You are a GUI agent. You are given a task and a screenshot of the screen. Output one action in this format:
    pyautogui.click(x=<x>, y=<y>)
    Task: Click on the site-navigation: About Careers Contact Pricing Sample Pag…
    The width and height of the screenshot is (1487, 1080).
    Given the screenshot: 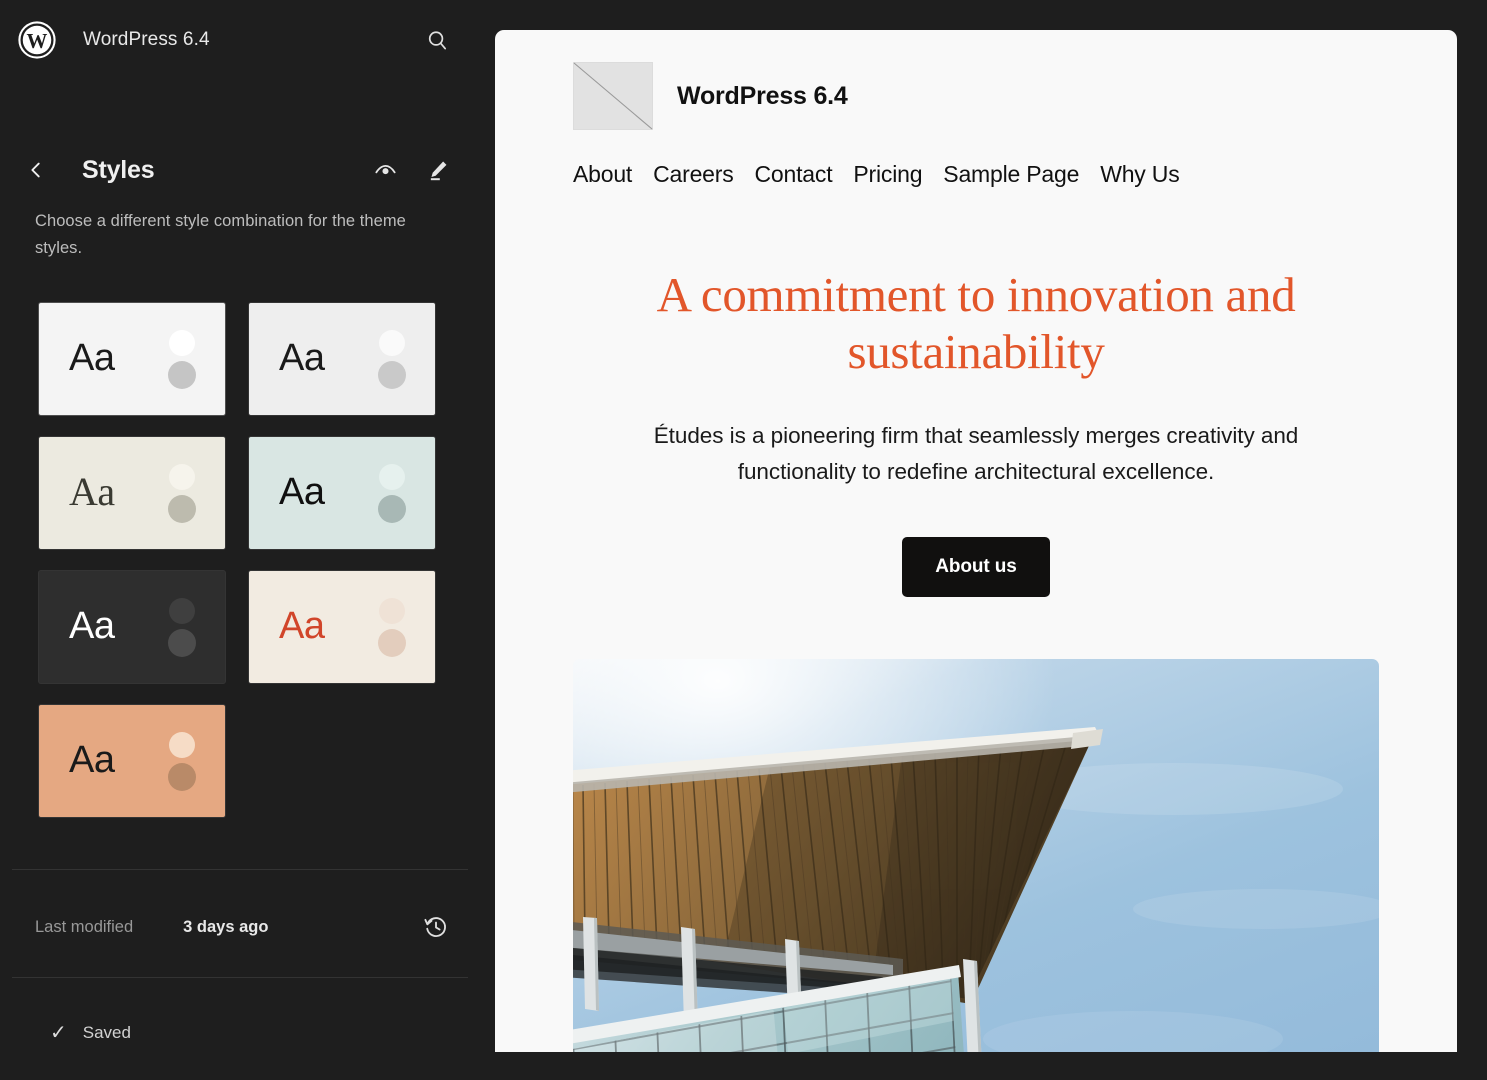 What is the action you would take?
    pyautogui.click(x=976, y=174)
    